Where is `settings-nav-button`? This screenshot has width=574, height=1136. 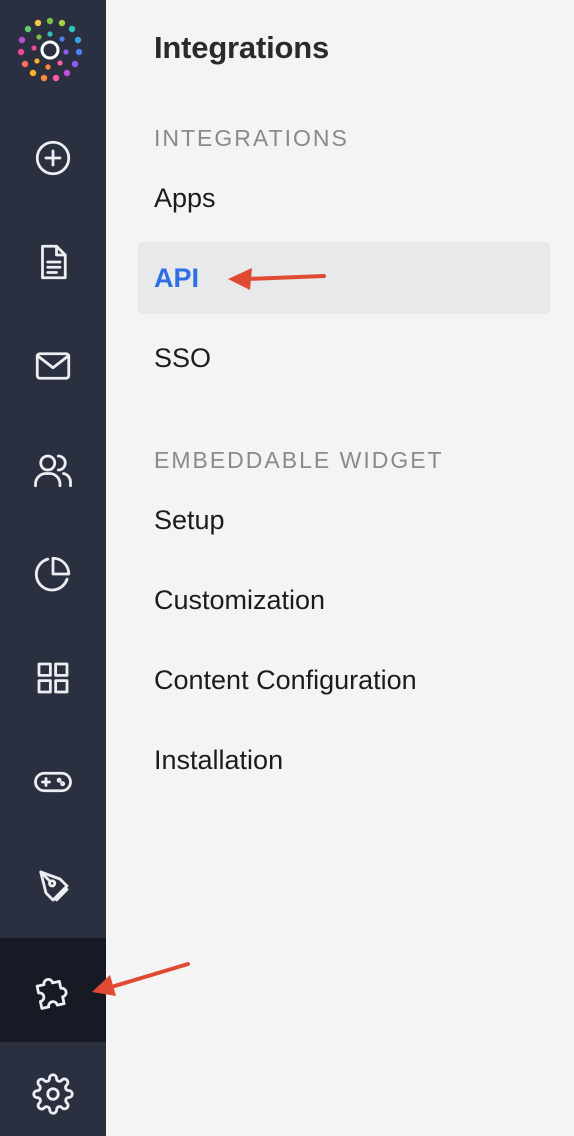 settings-nav-button is located at coordinates (53, 1089).